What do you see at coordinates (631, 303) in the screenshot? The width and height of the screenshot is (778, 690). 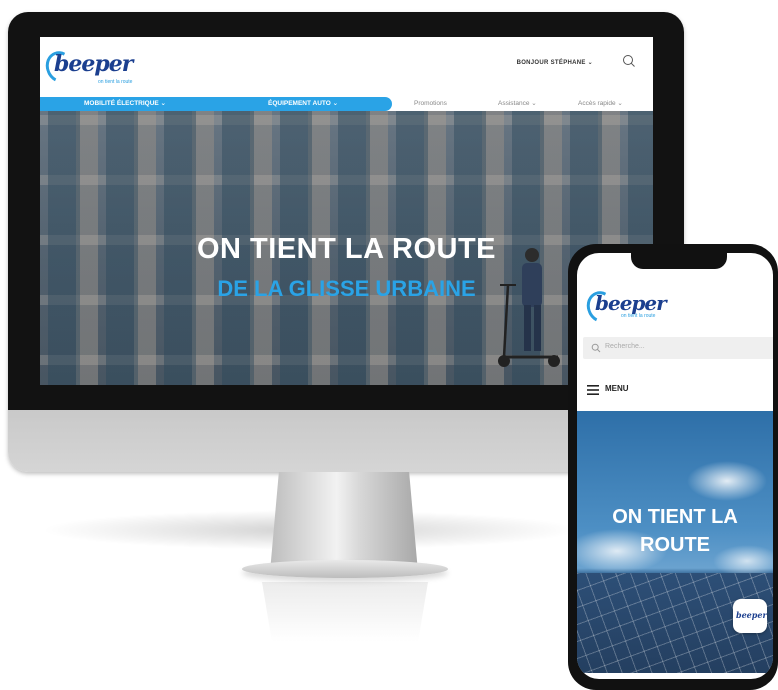 I see `mobile-logo-wordmark: beeper` at bounding box center [631, 303].